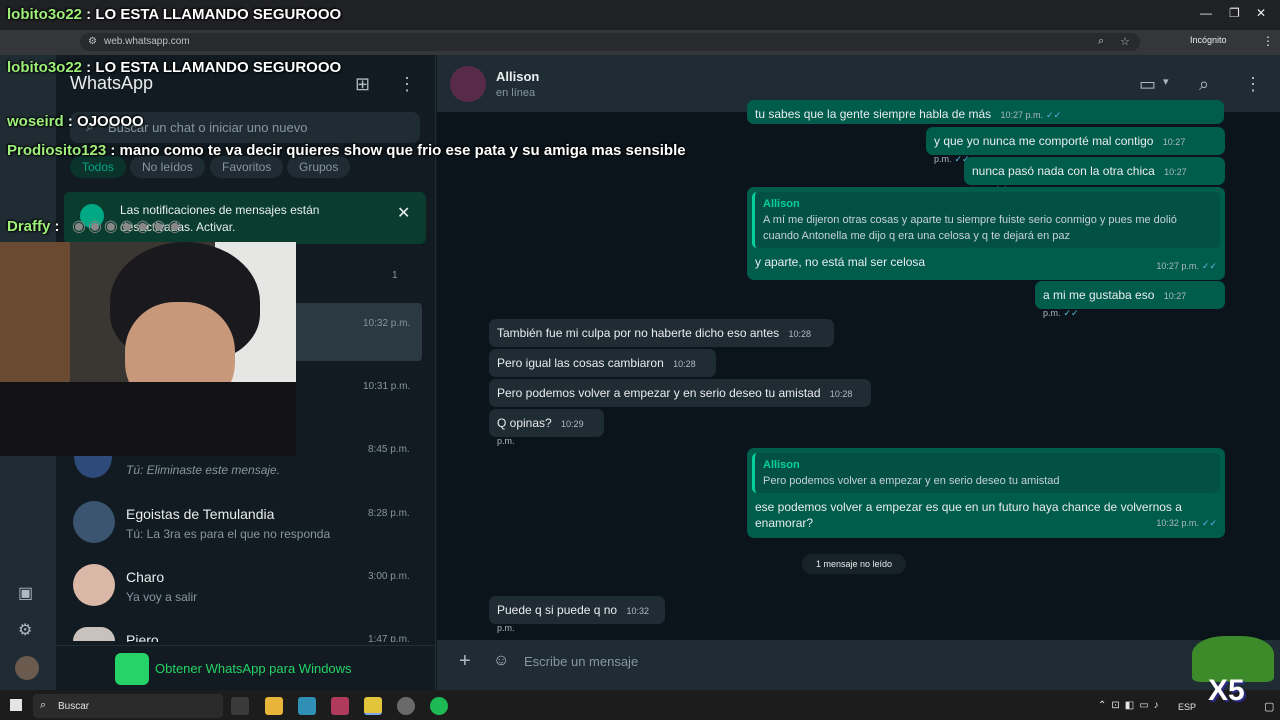  Describe the element at coordinates (439, 706) in the screenshot. I see `spotify-icon` at that location.